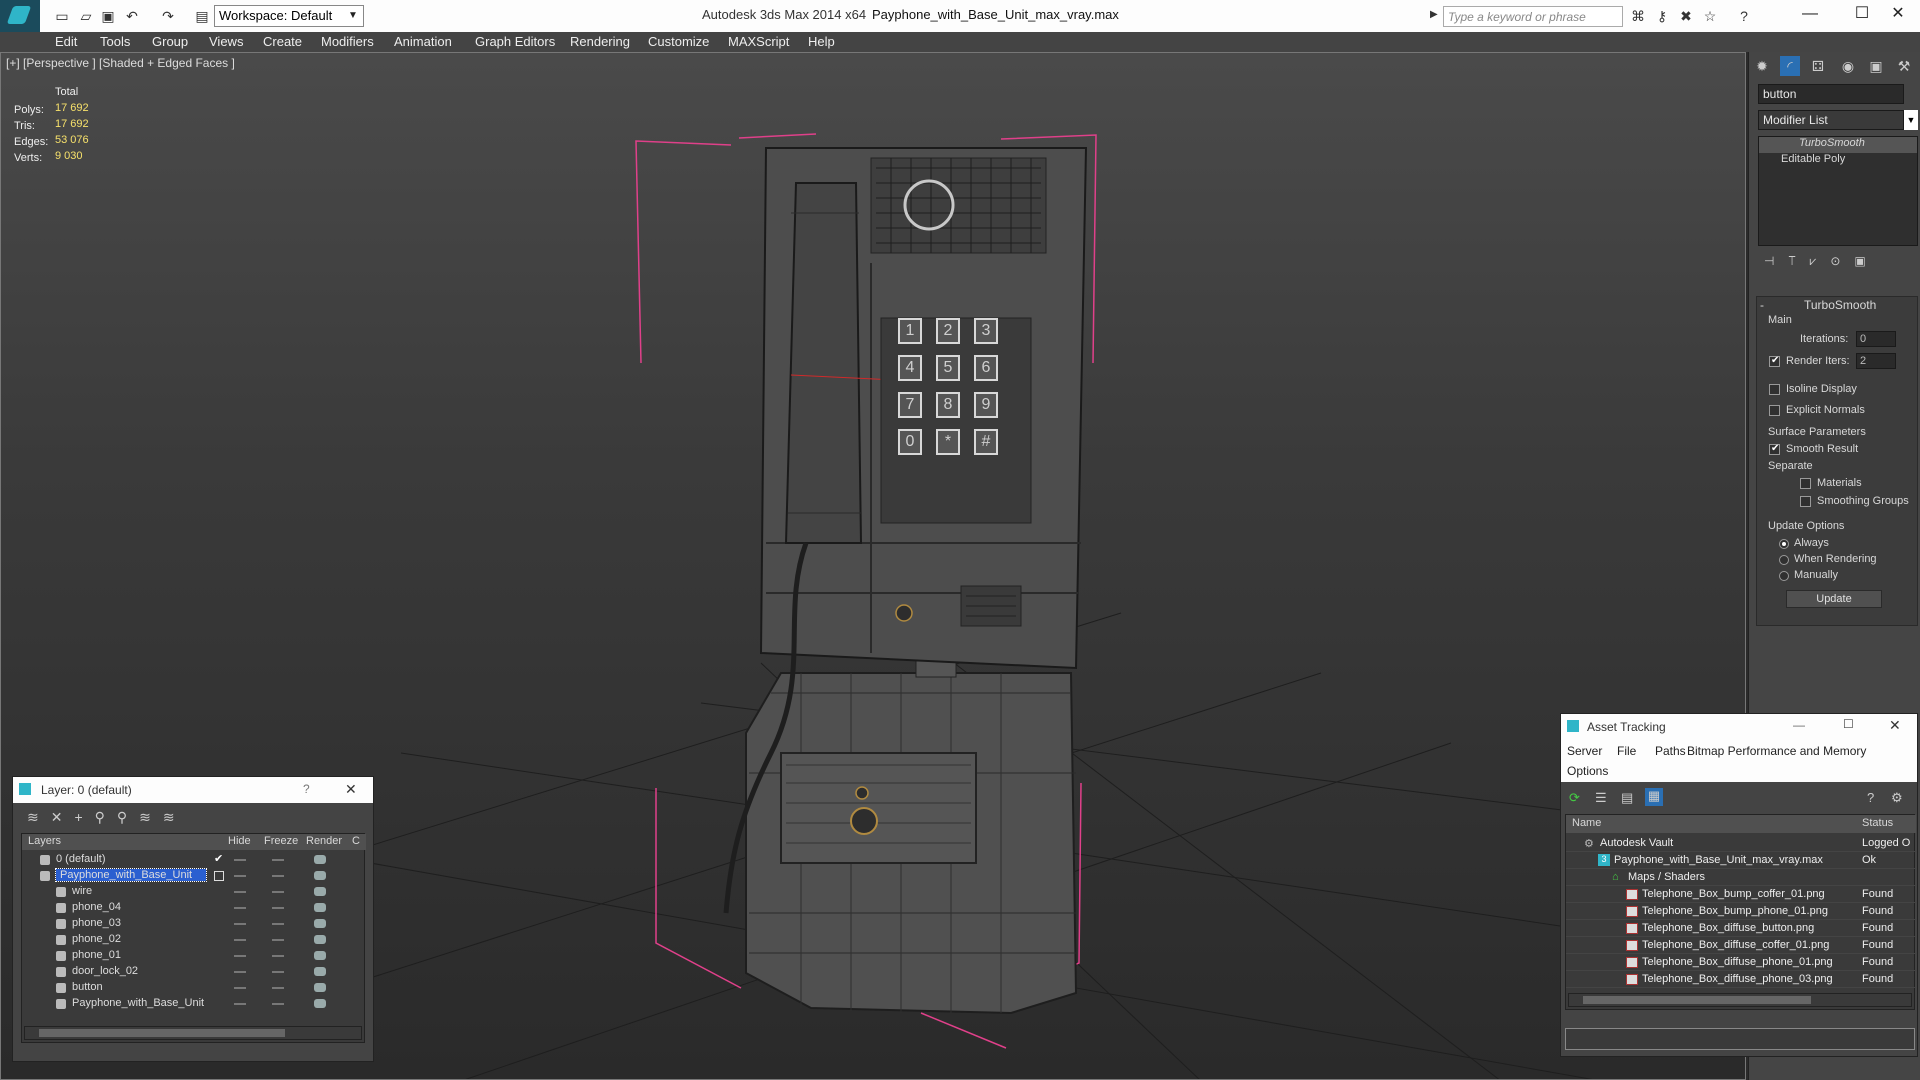 The image size is (1920, 1080). I want to click on asset-row: Telephone_Box_diffuse_coffer_01.png Found, so click(1741, 945).